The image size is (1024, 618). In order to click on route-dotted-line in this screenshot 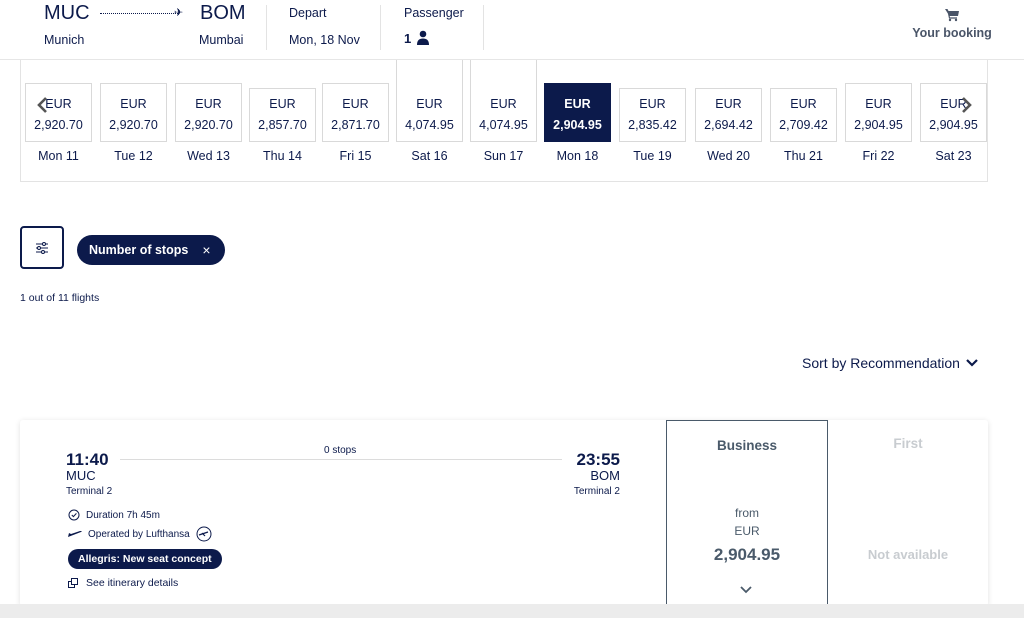, I will do `click(139, 13)`.